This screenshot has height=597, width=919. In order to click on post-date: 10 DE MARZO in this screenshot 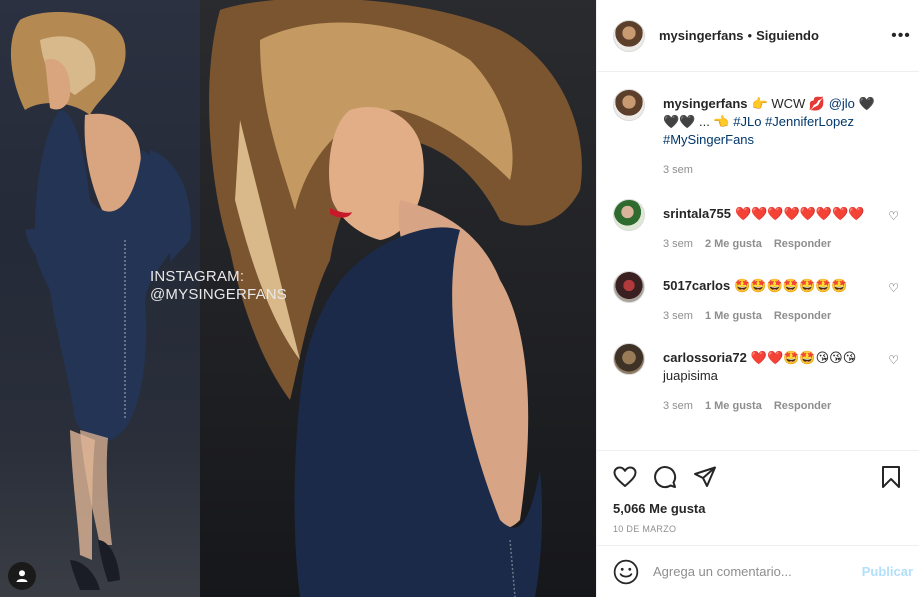, I will do `click(758, 529)`.